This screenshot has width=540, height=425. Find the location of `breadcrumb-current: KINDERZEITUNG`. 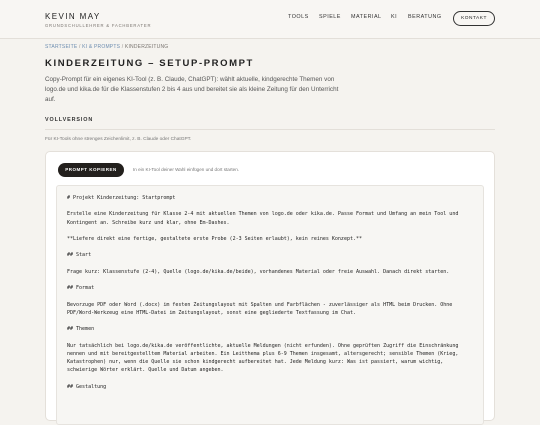

breadcrumb-current: KINDERZEITUNG is located at coordinates (146, 47).